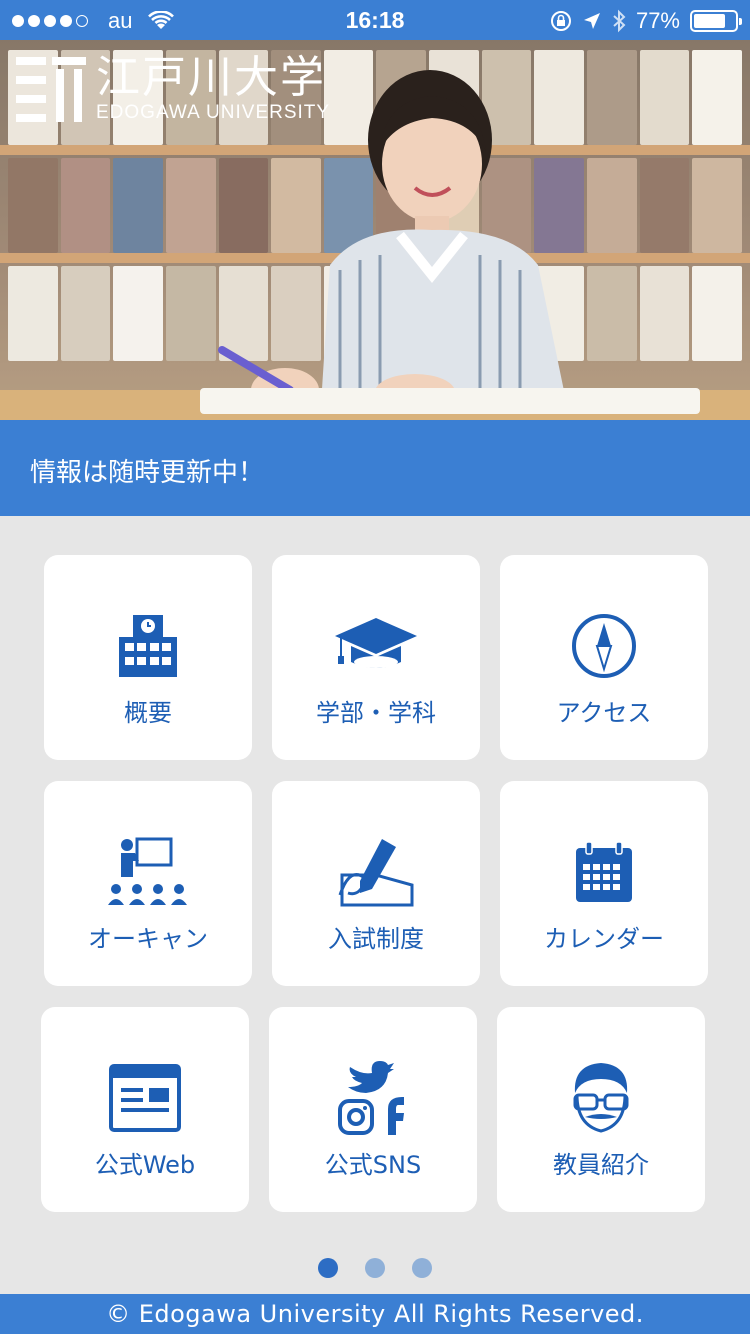 This screenshot has height=1334, width=750. I want to click on menu-tile-access: アクセス, so click(604, 657).